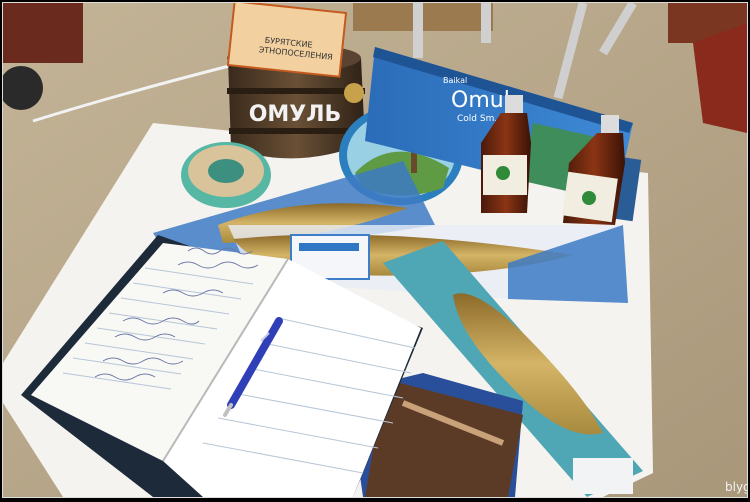 This screenshot has width=750, height=502. What do you see at coordinates (226, 175) in the screenshot?
I see `fish-tin` at bounding box center [226, 175].